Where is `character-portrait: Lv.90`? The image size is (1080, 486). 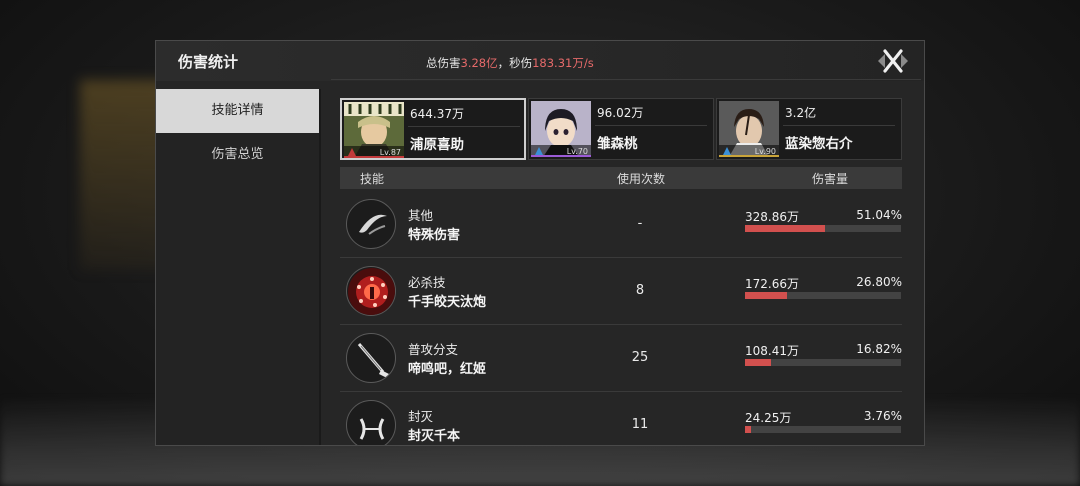
character-portrait: Lv.90 is located at coordinates (749, 129).